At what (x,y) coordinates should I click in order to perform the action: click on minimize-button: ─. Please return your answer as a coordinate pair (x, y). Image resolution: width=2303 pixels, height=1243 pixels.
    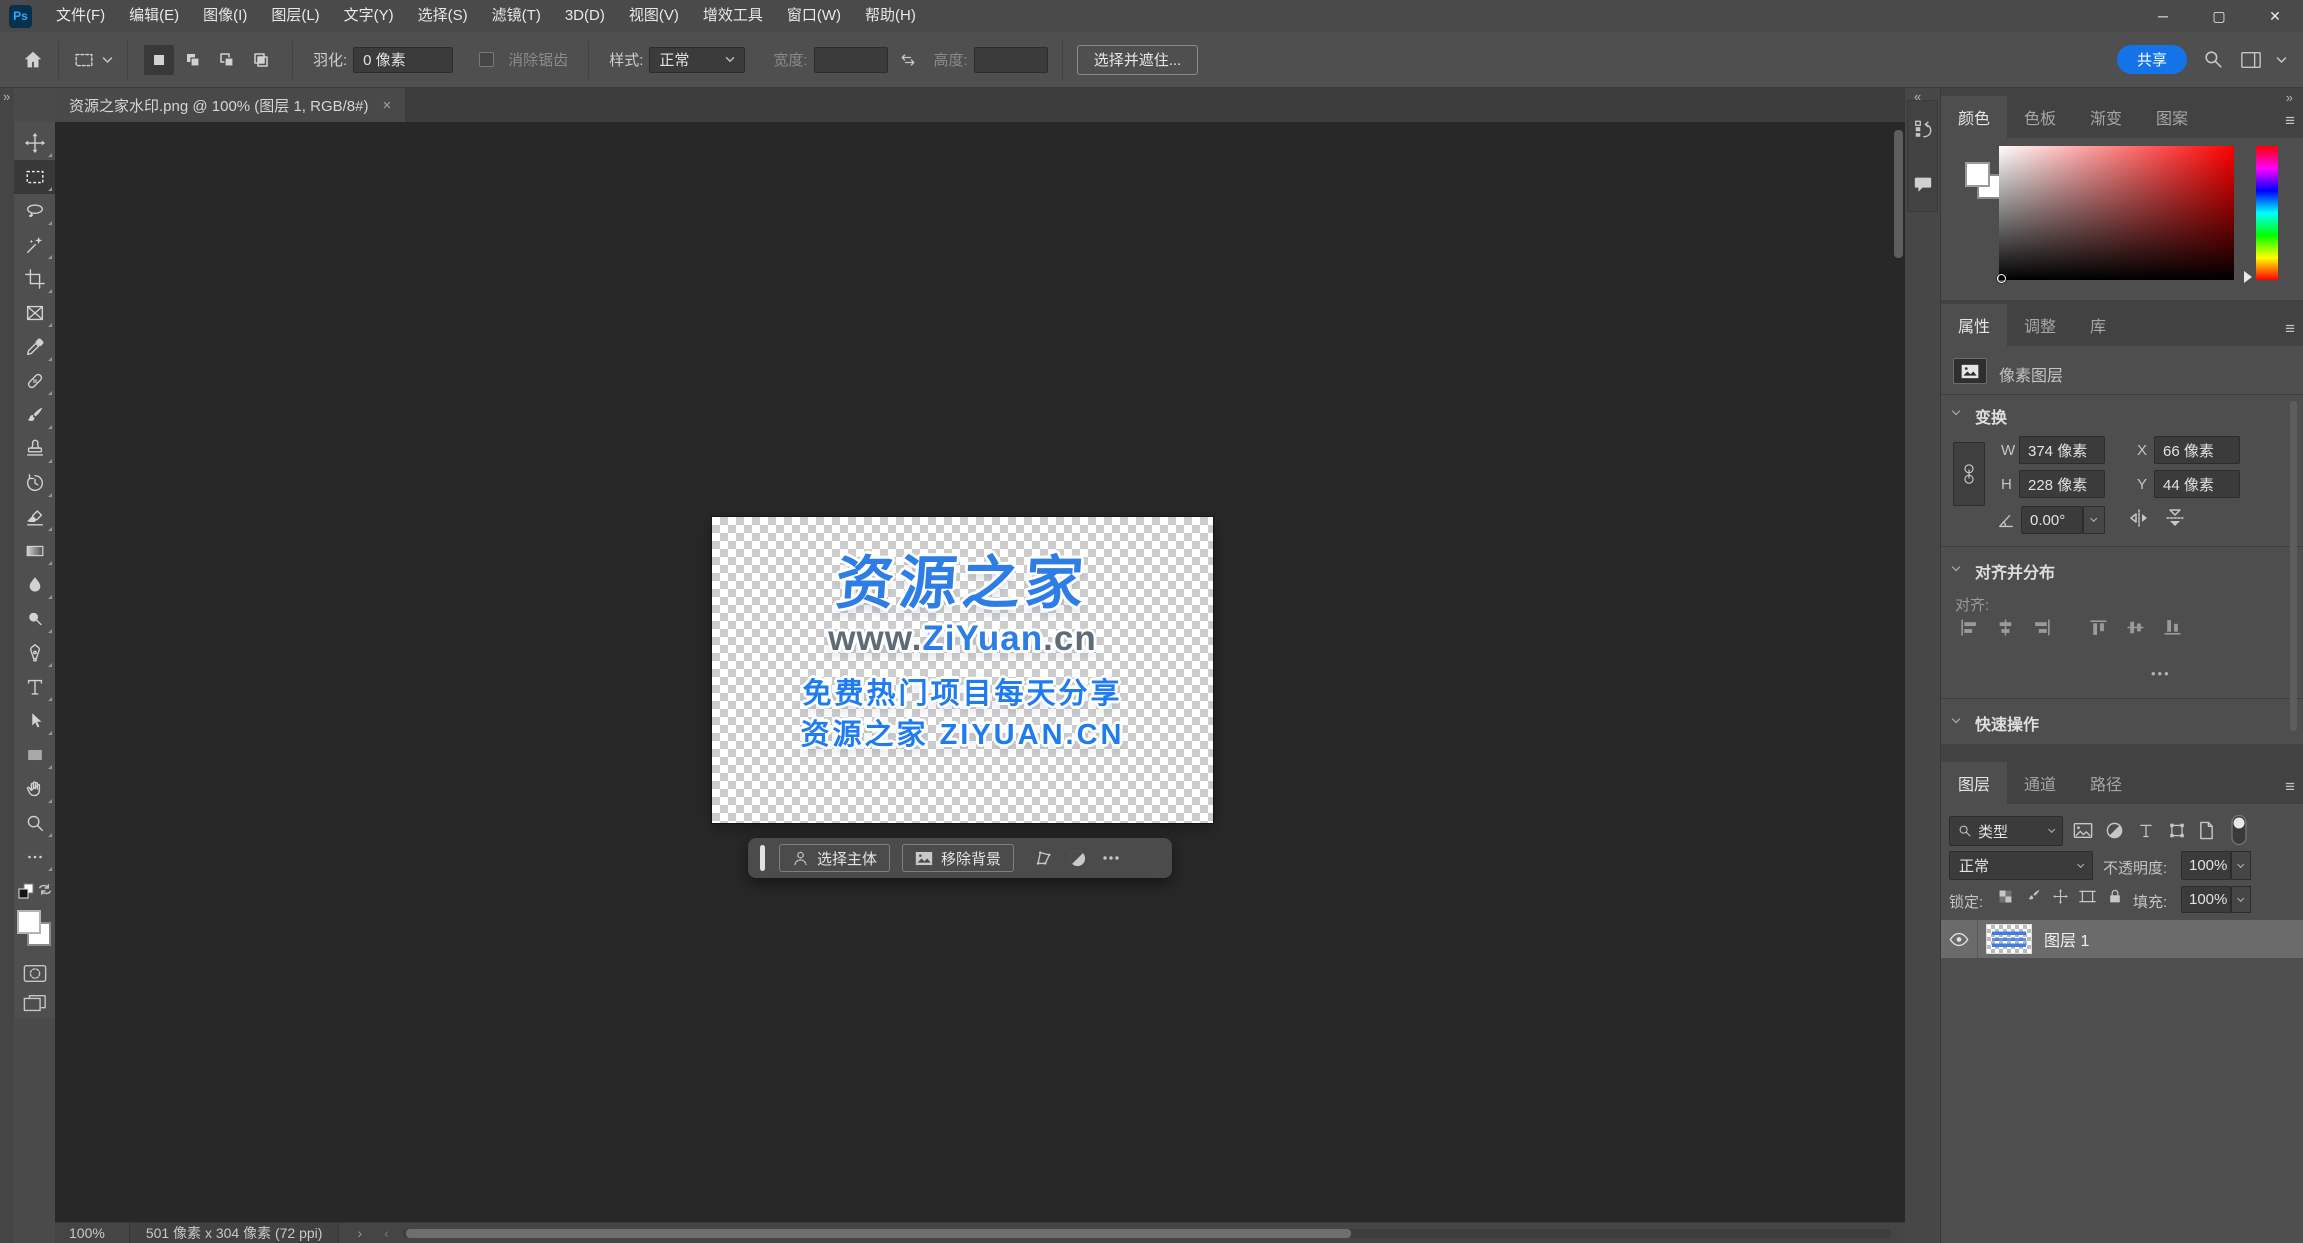
    Looking at the image, I should click on (2163, 16).